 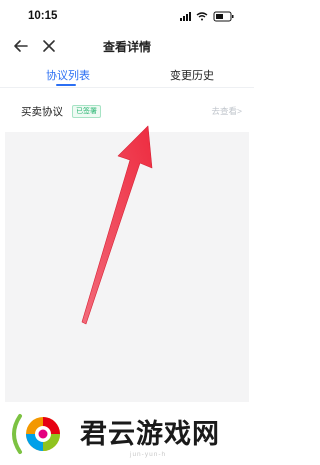 I want to click on battery-icon, so click(x=223, y=16).